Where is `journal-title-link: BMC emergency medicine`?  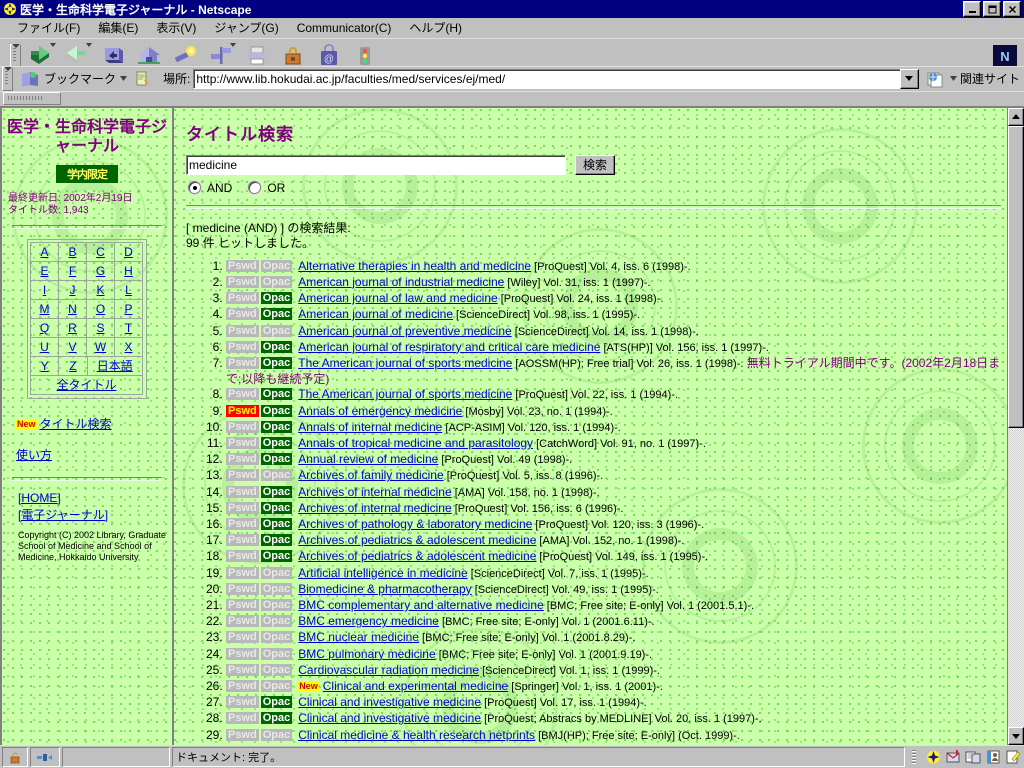 journal-title-link: BMC emergency medicine is located at coordinates (368, 621).